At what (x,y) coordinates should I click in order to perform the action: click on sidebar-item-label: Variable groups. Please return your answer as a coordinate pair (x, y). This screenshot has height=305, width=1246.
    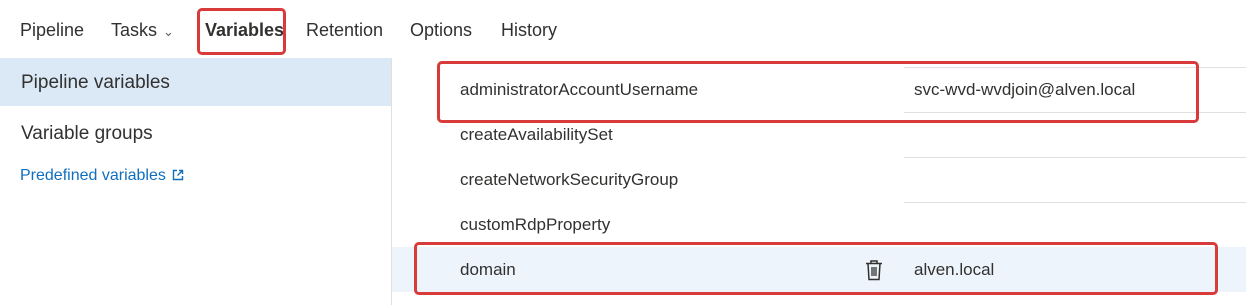
    Looking at the image, I should click on (87, 133).